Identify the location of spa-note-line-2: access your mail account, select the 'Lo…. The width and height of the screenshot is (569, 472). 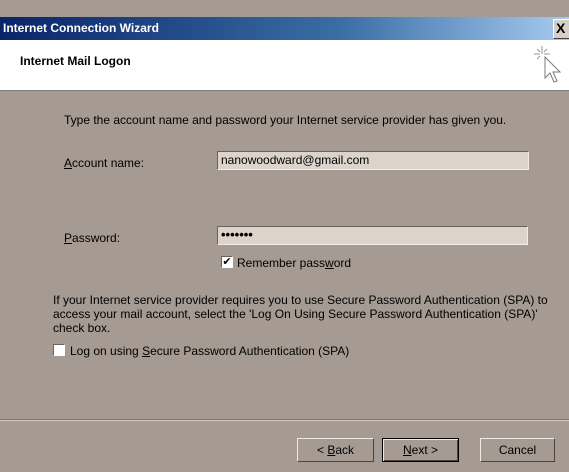
(295, 314).